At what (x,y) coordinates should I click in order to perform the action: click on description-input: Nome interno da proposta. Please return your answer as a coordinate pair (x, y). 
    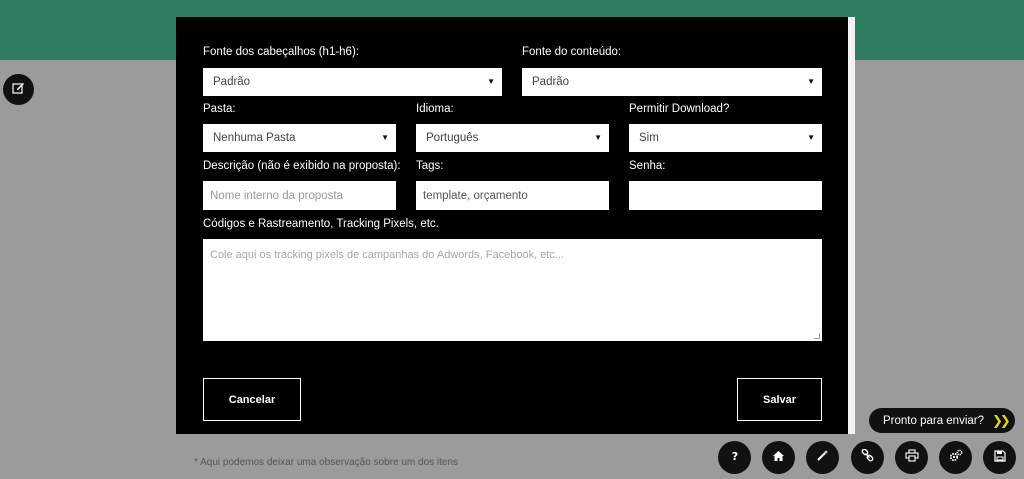
    Looking at the image, I should click on (299, 195).